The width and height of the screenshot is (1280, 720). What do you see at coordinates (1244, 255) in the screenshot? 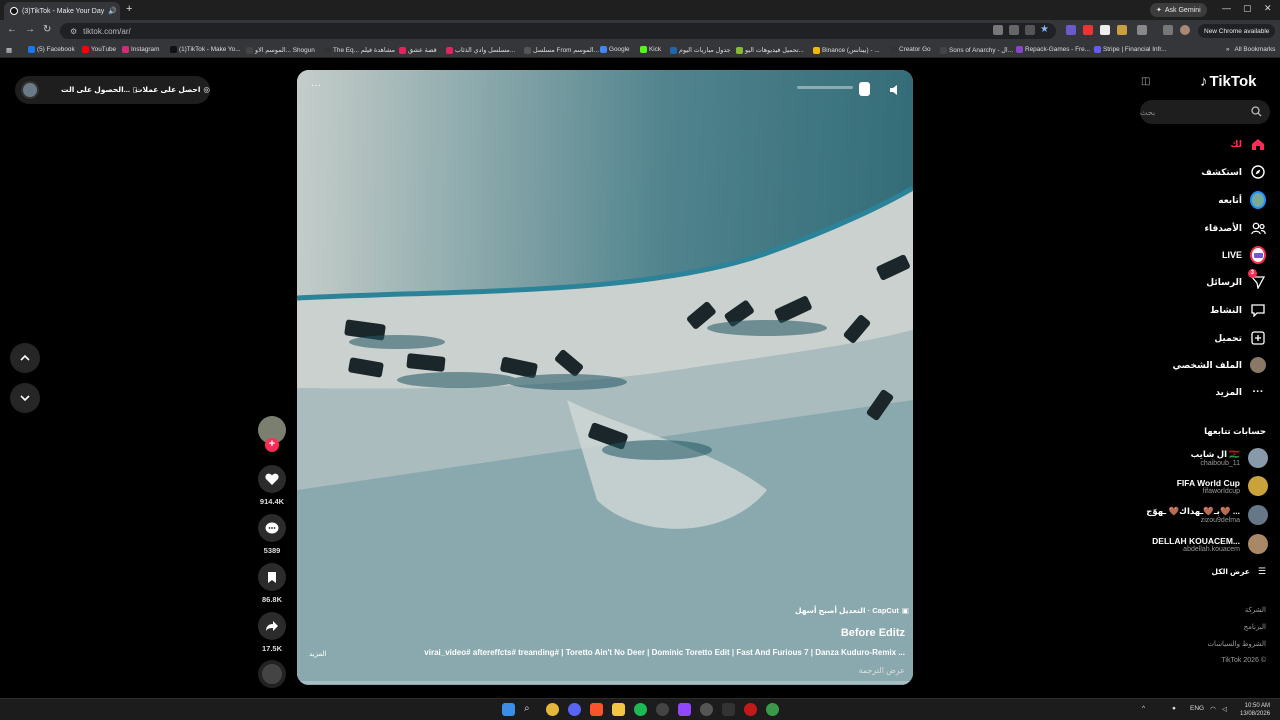
I see `sidebar-item-live: LIVE` at bounding box center [1244, 255].